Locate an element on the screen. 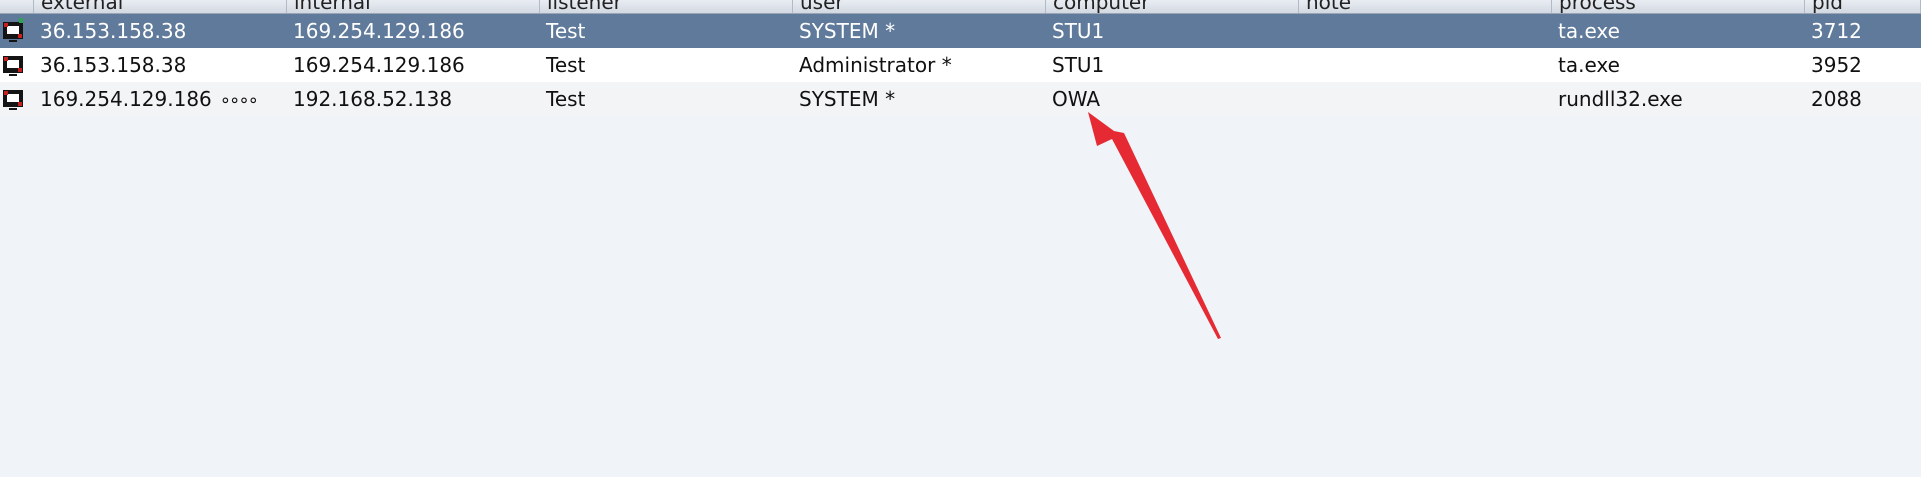  column-header-pid: pid is located at coordinates (1863, 6).